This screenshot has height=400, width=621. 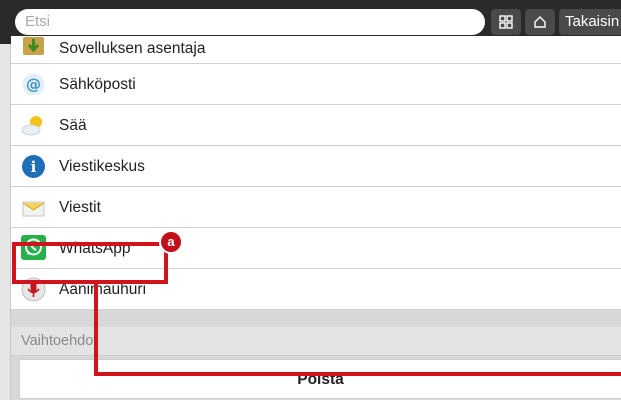 I want to click on list-item-label: Sää, so click(x=73, y=125).